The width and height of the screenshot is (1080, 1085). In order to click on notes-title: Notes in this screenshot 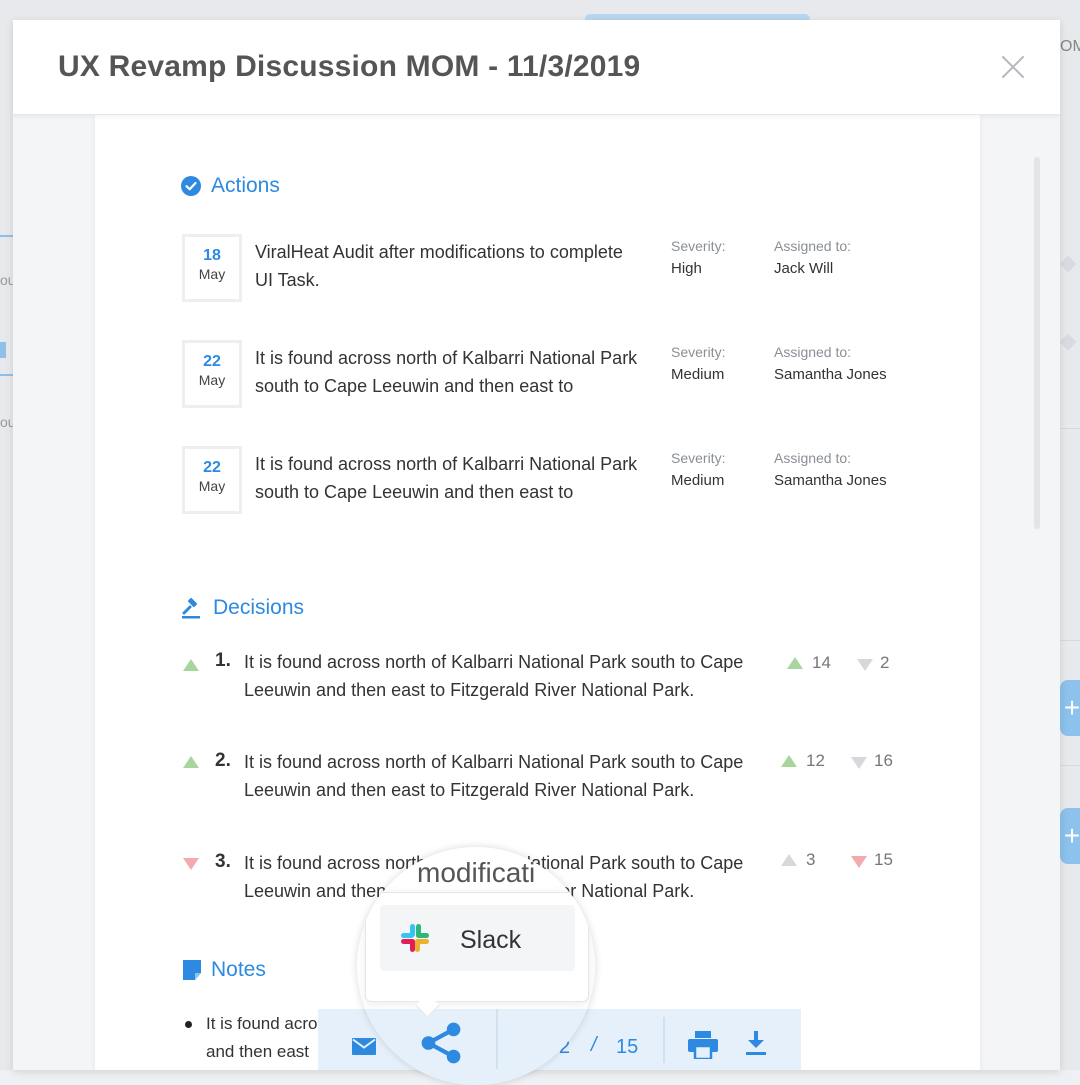, I will do `click(238, 969)`.